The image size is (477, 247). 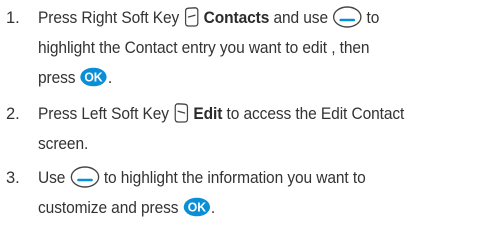 What do you see at coordinates (208, 114) in the screenshot?
I see `edit-key-label: Edit` at bounding box center [208, 114].